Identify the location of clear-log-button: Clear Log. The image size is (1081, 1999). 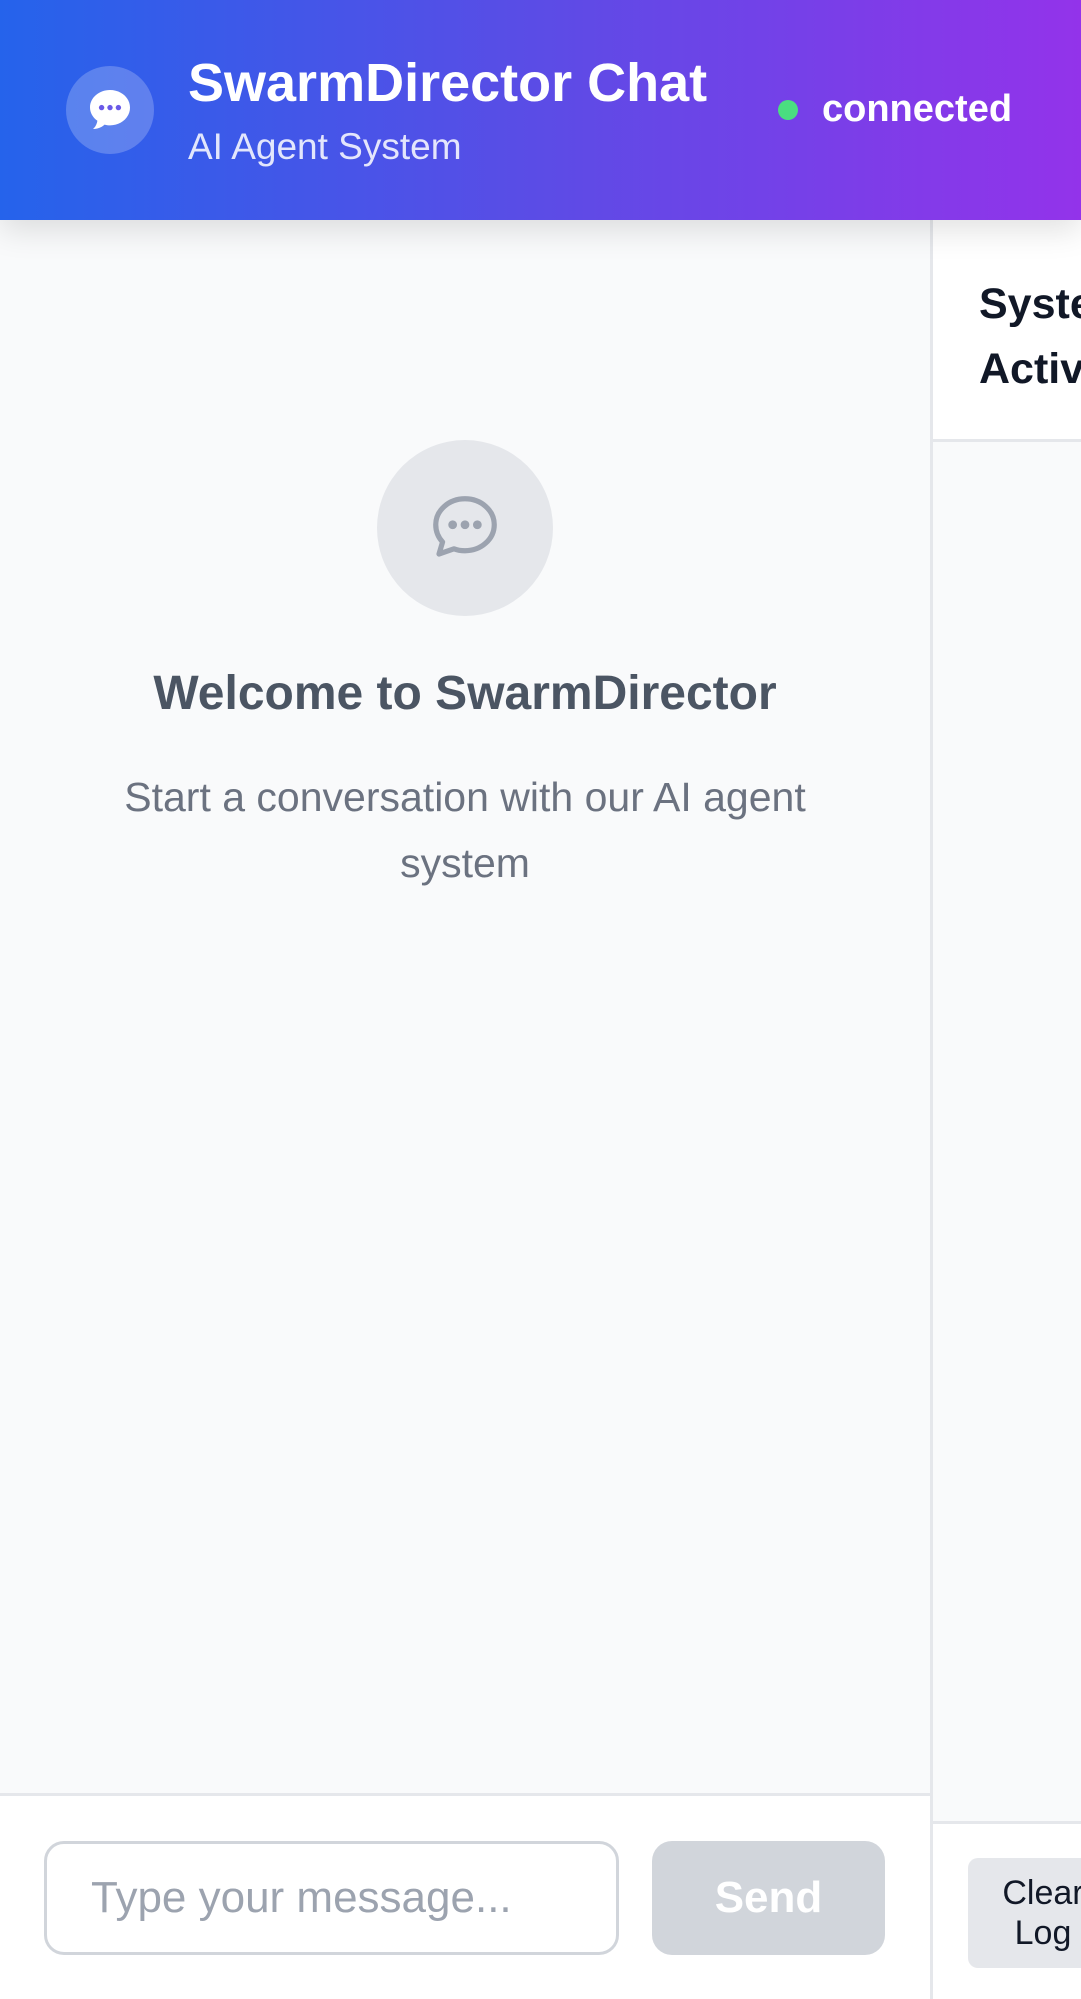
(1024, 1913).